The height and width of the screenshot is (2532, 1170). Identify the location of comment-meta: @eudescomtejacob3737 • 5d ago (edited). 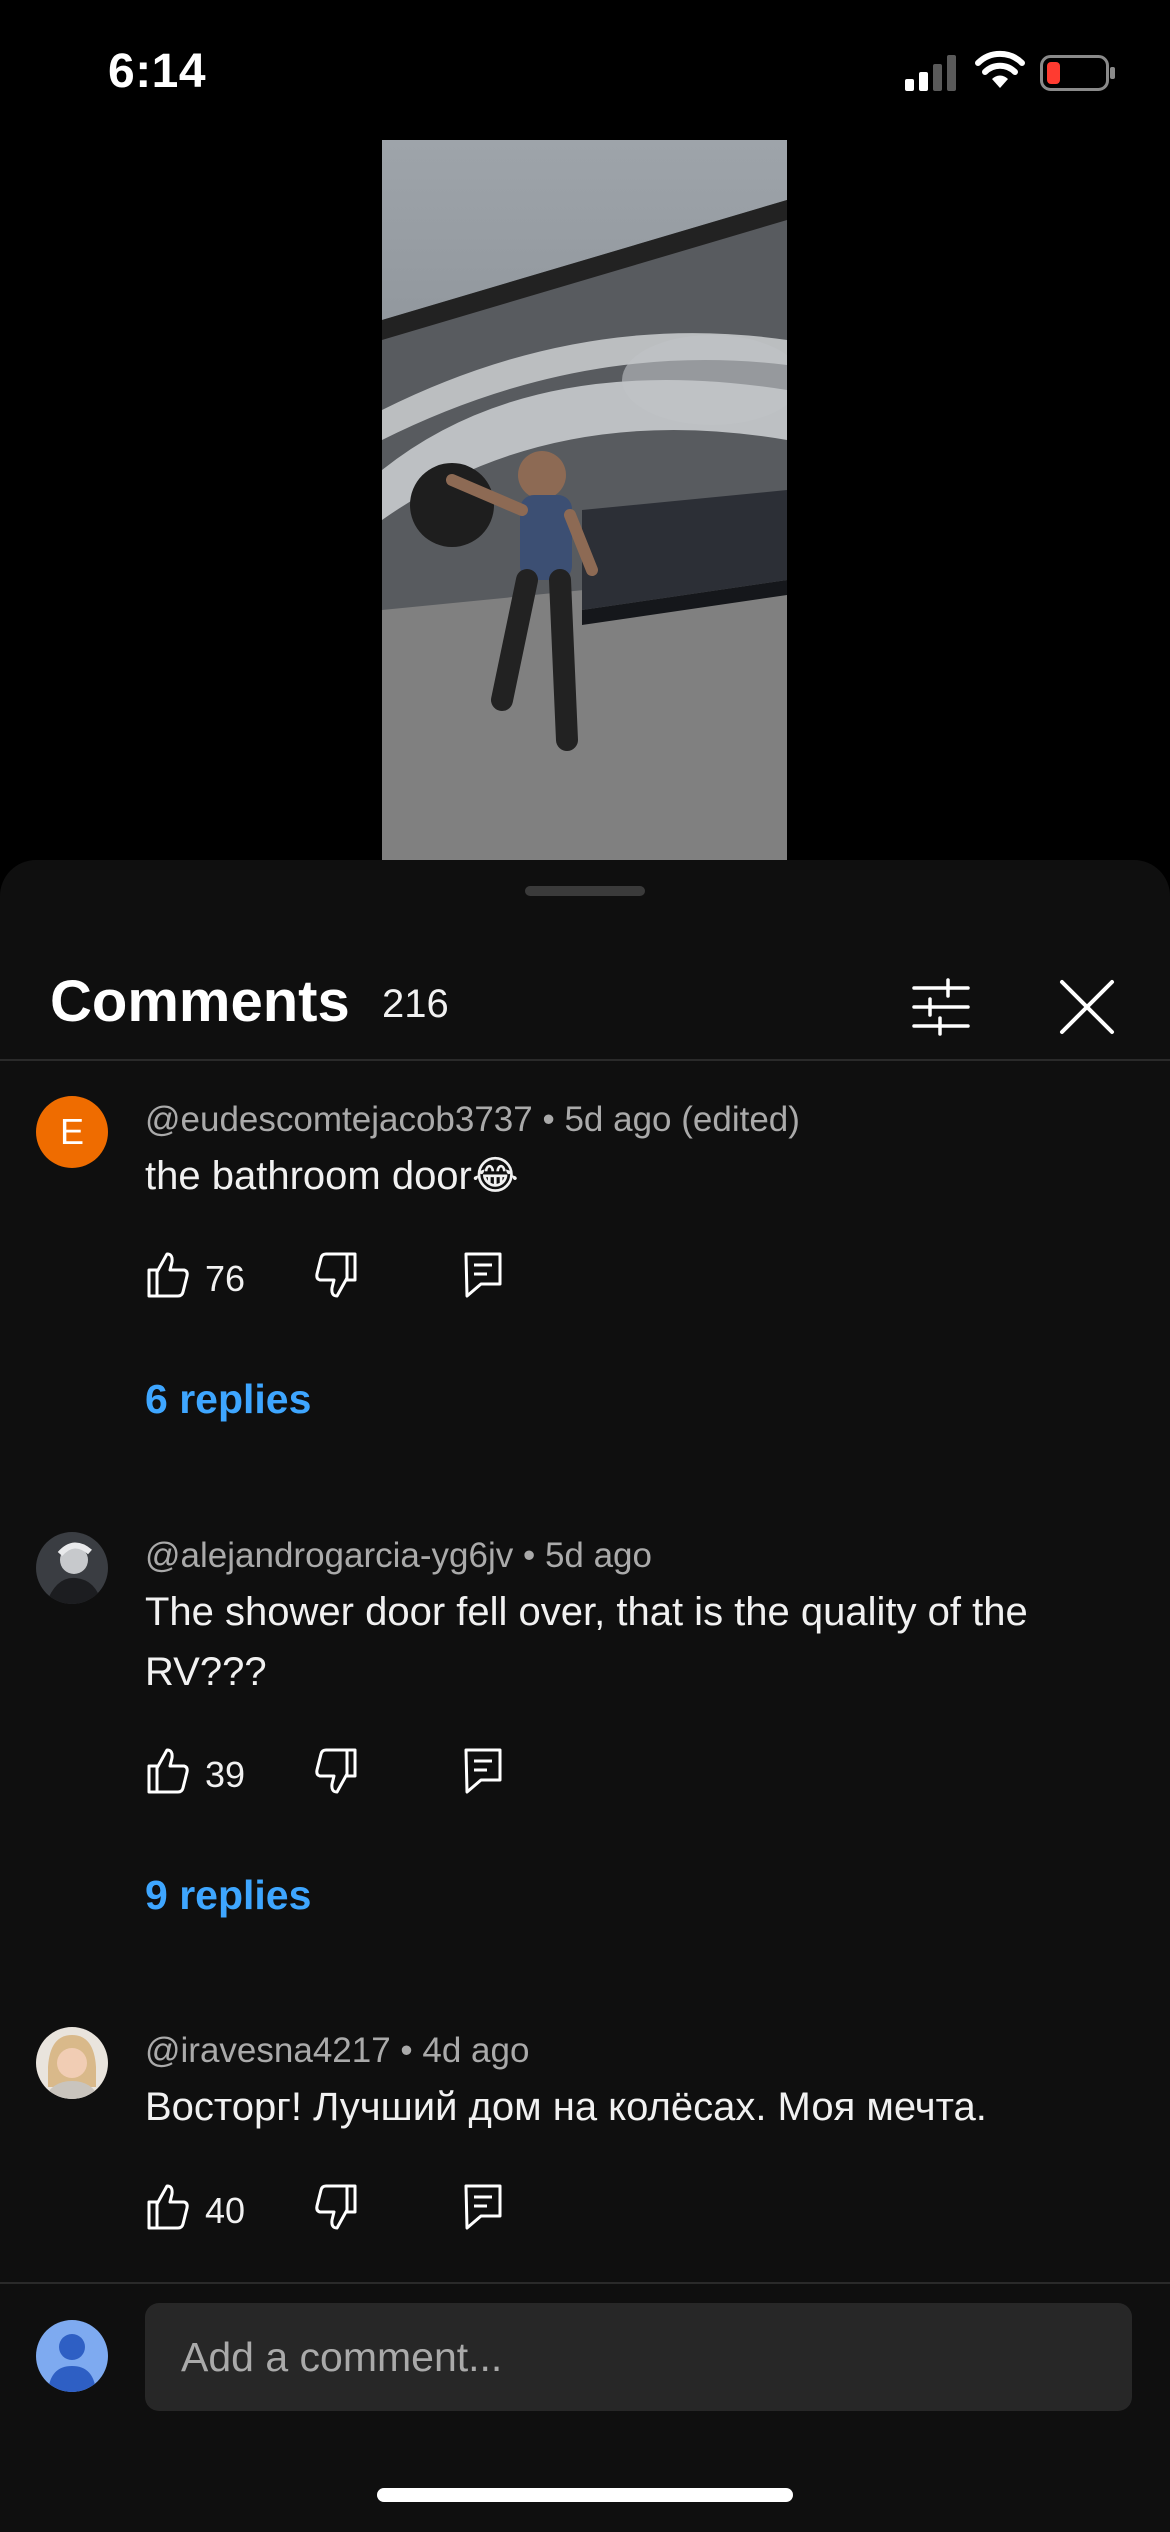
(472, 1120).